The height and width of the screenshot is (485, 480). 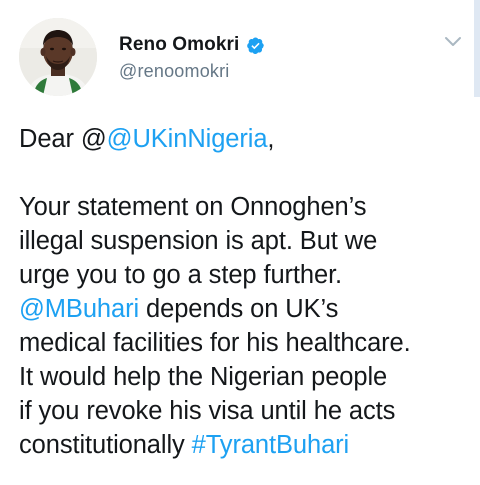 What do you see at coordinates (198, 241) in the screenshot?
I see `tweet-line-2: illegal suspension is apt. But we` at bounding box center [198, 241].